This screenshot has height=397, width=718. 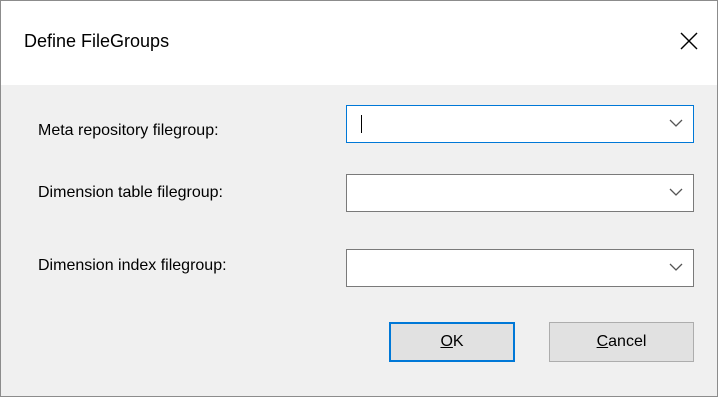 What do you see at coordinates (458, 341) in the screenshot?
I see `ok-button-label-rest: K` at bounding box center [458, 341].